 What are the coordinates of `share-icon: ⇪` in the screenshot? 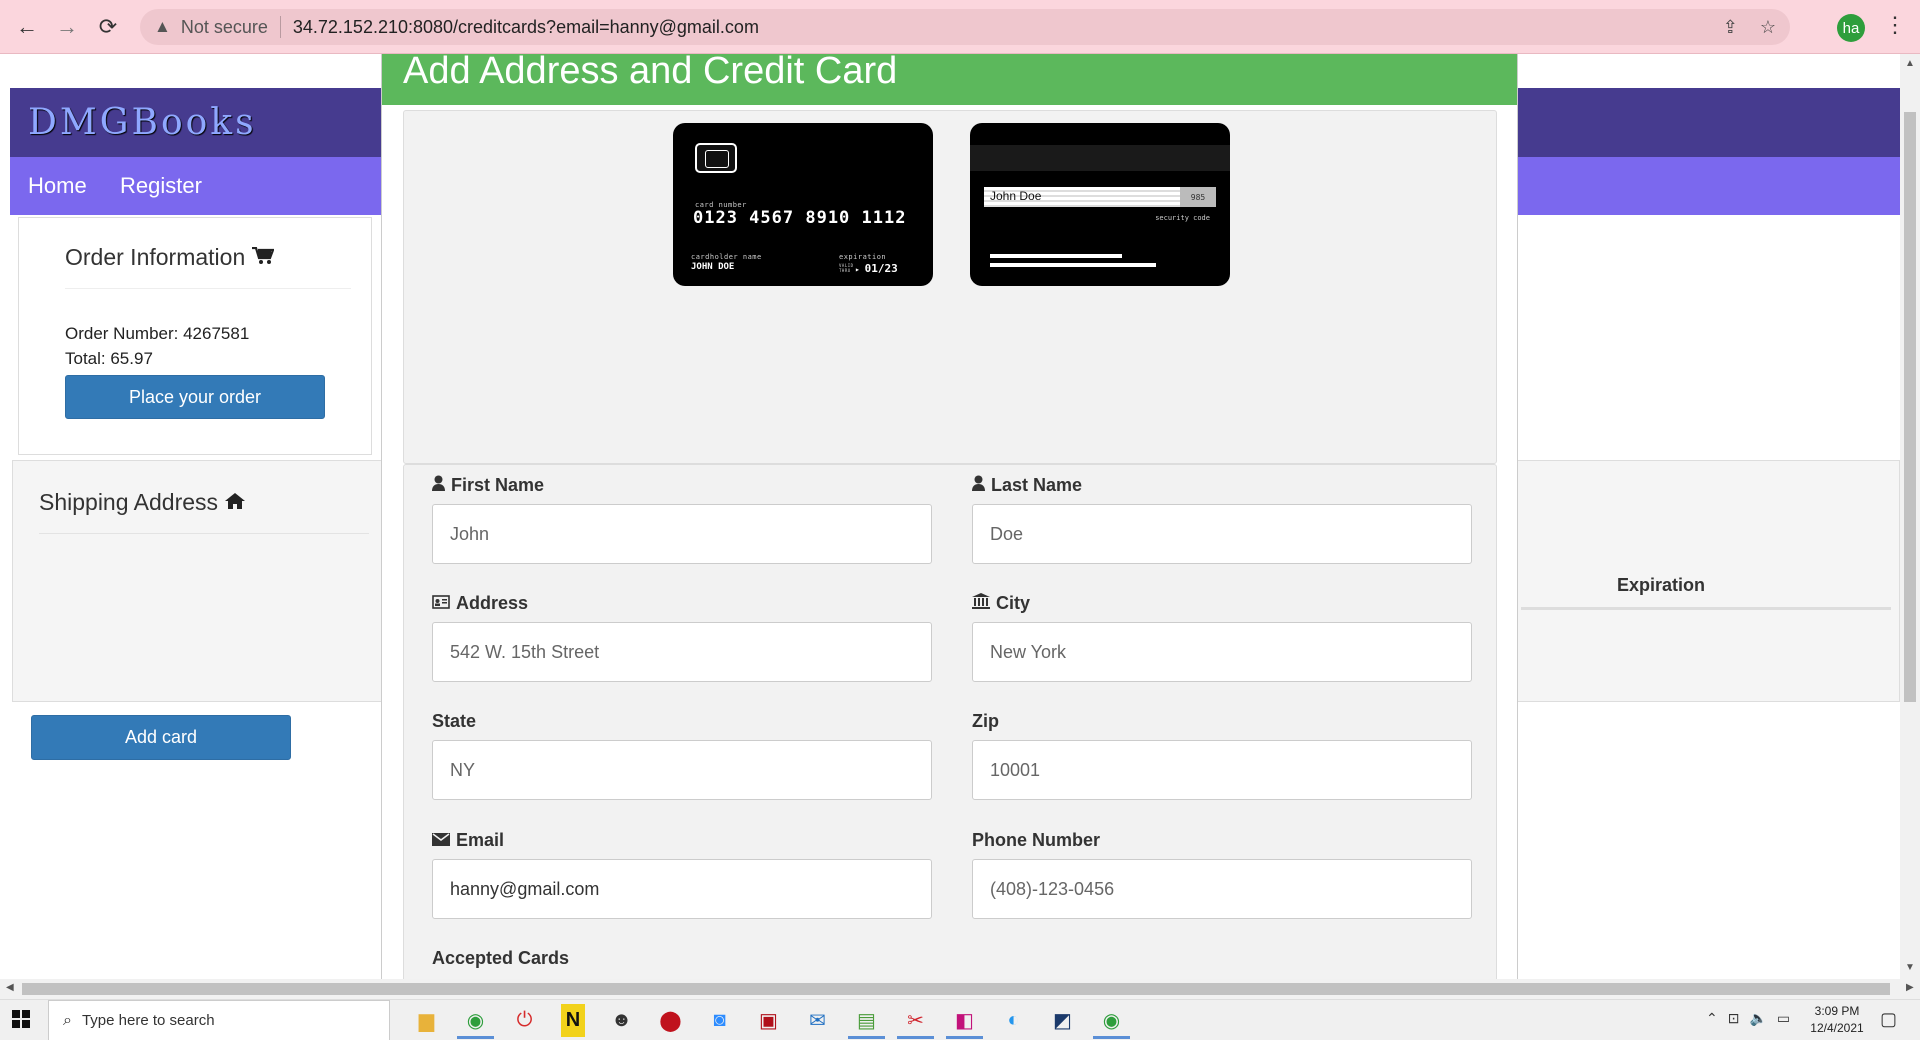 It's located at (1730, 27).